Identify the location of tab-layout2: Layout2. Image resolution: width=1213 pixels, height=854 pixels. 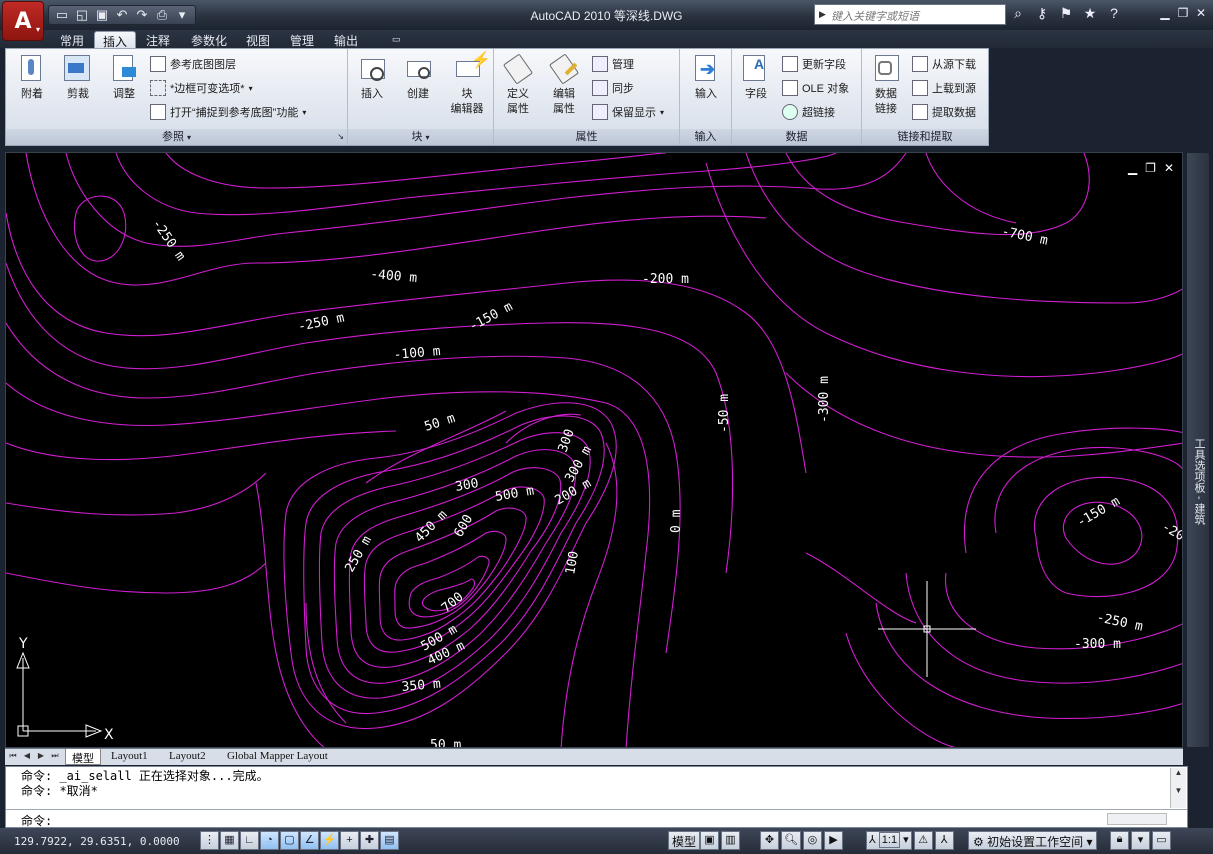
(187, 757).